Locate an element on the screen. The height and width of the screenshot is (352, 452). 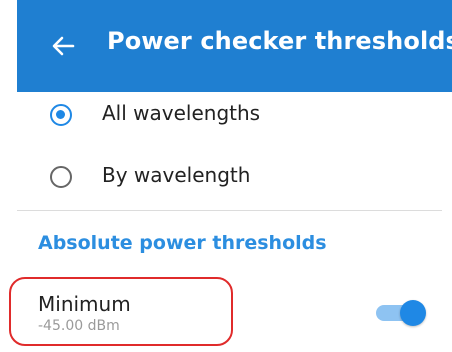
divider is located at coordinates (229, 210).